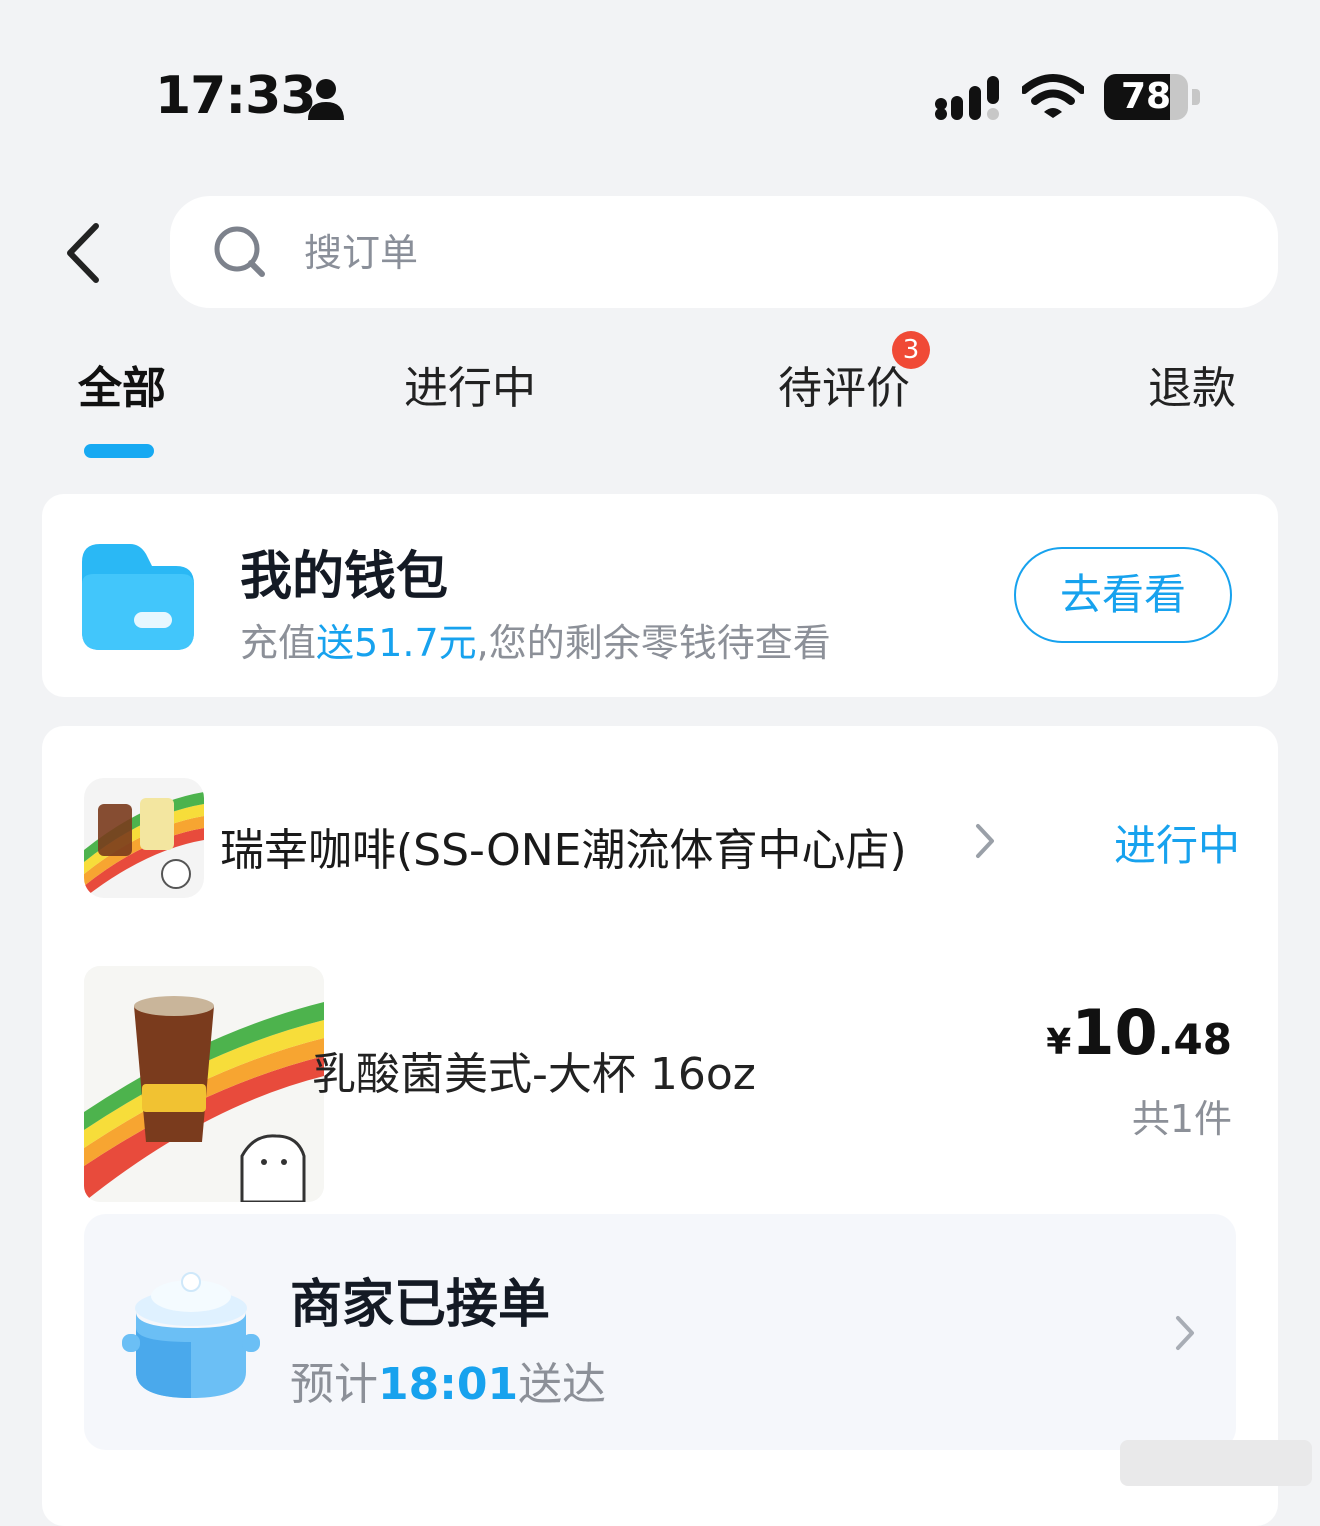  What do you see at coordinates (138, 597) in the screenshot?
I see `wallet-folder-icon` at bounding box center [138, 597].